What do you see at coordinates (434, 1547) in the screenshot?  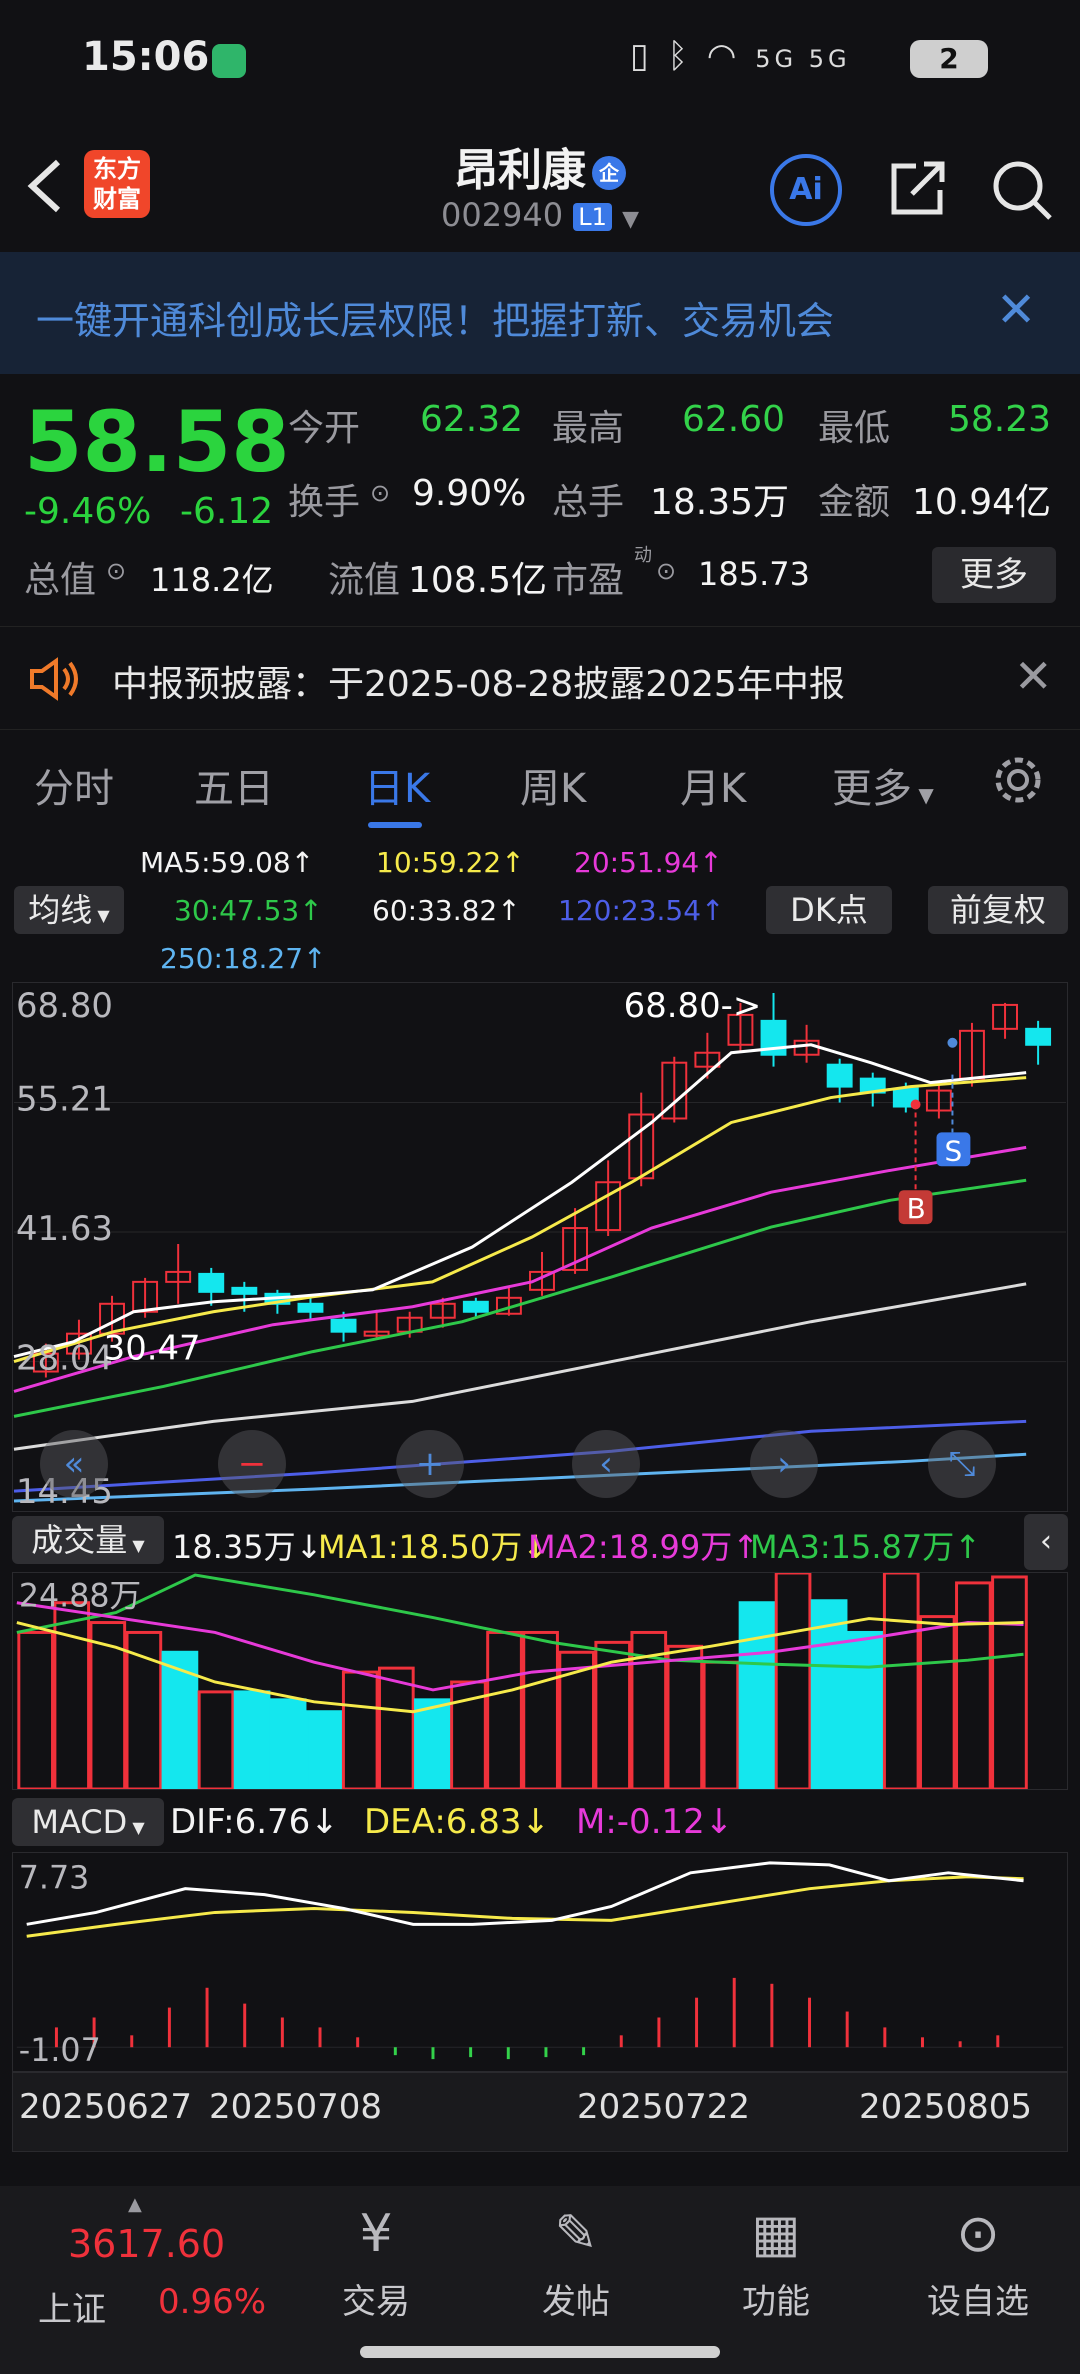 I see `volume-ma1: MA1:18.50万↓` at bounding box center [434, 1547].